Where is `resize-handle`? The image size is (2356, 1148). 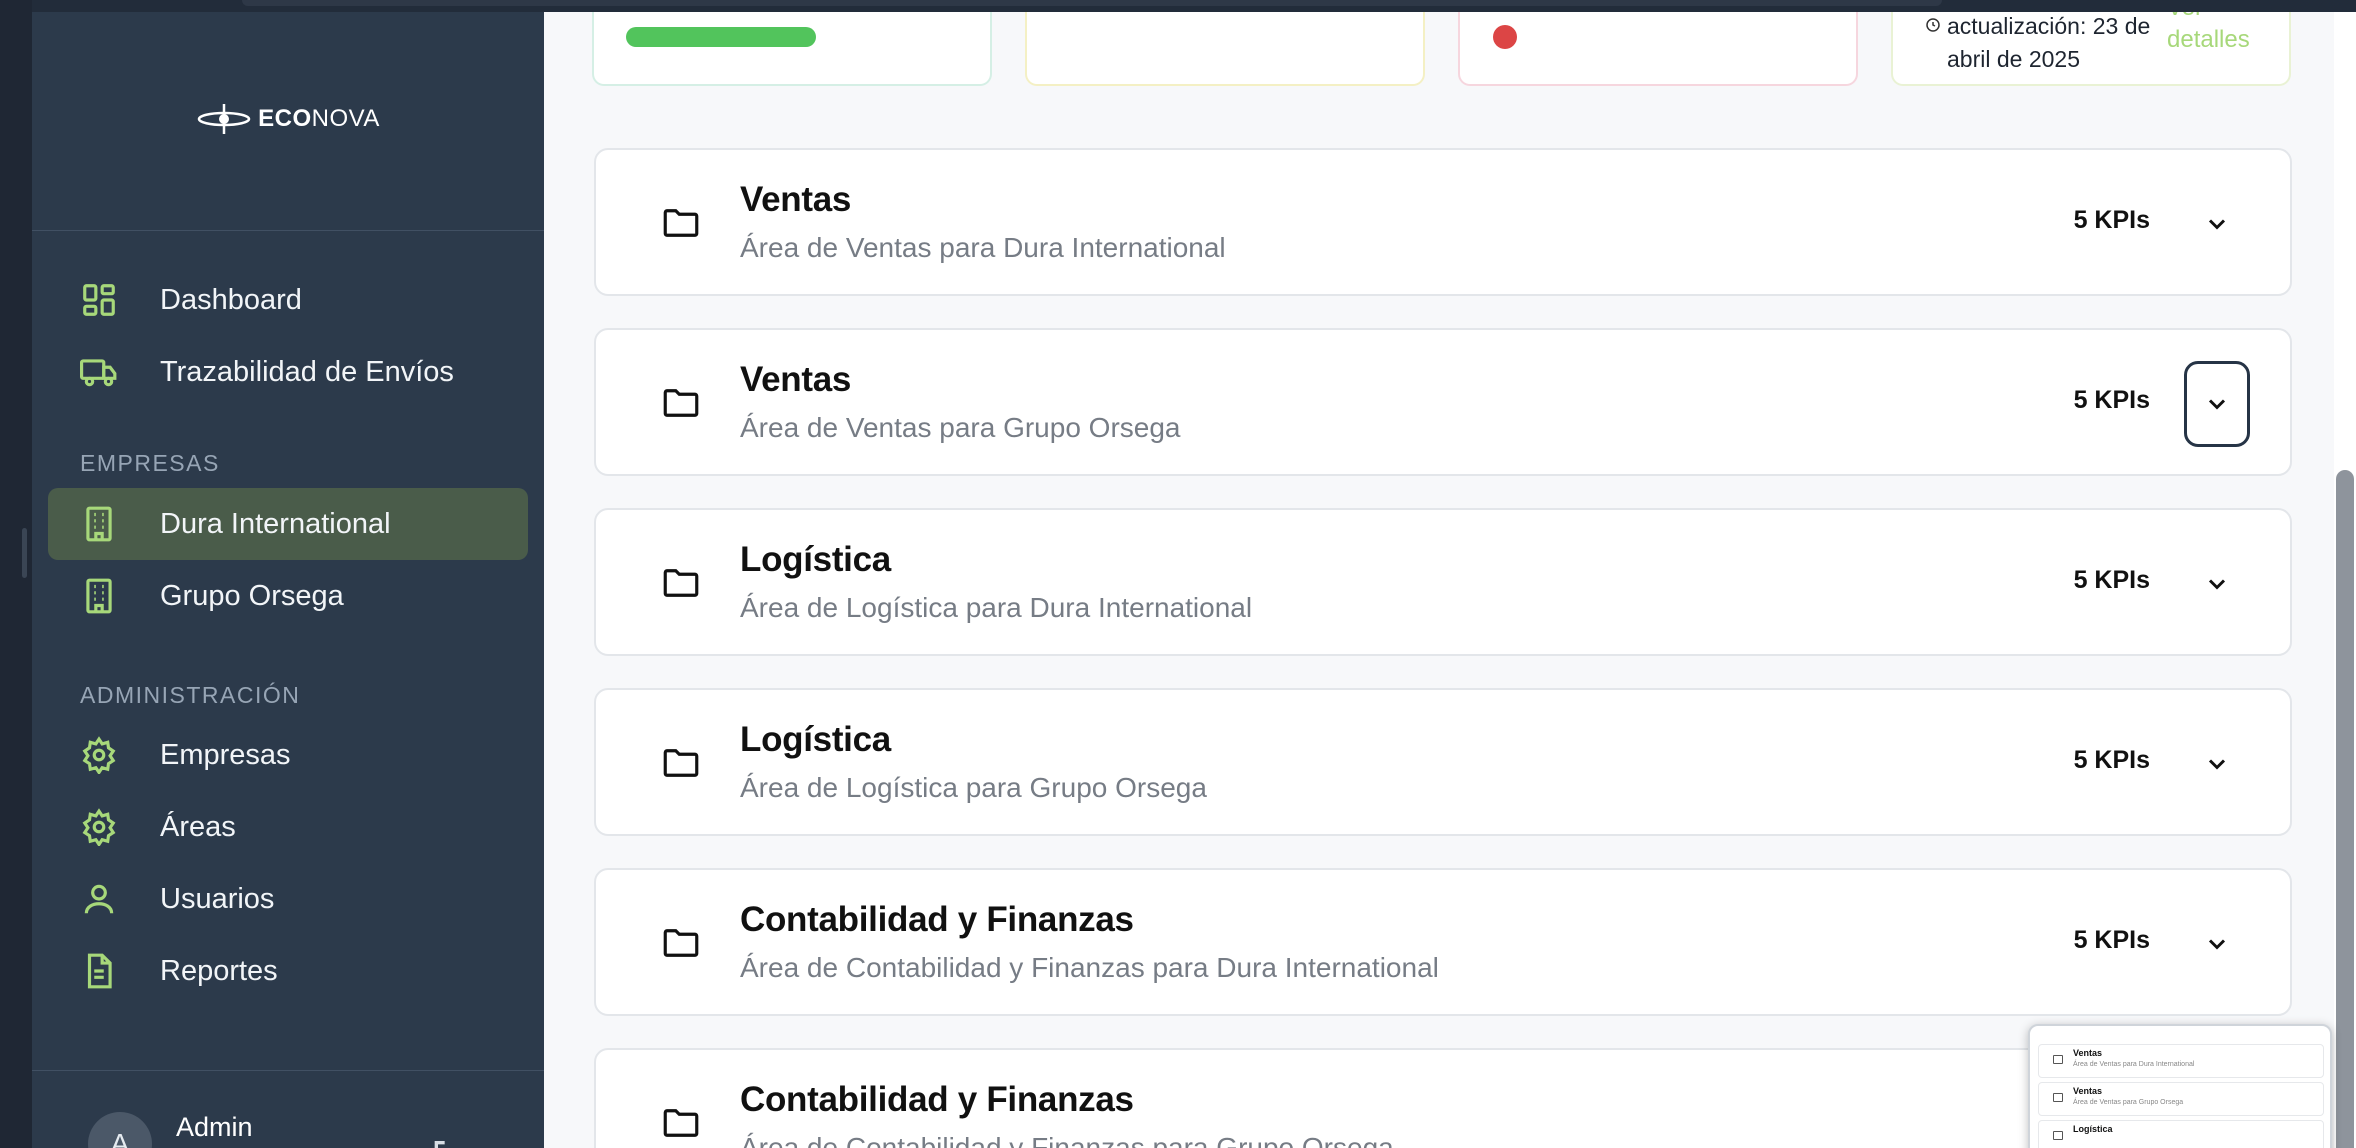 resize-handle is located at coordinates (24, 553).